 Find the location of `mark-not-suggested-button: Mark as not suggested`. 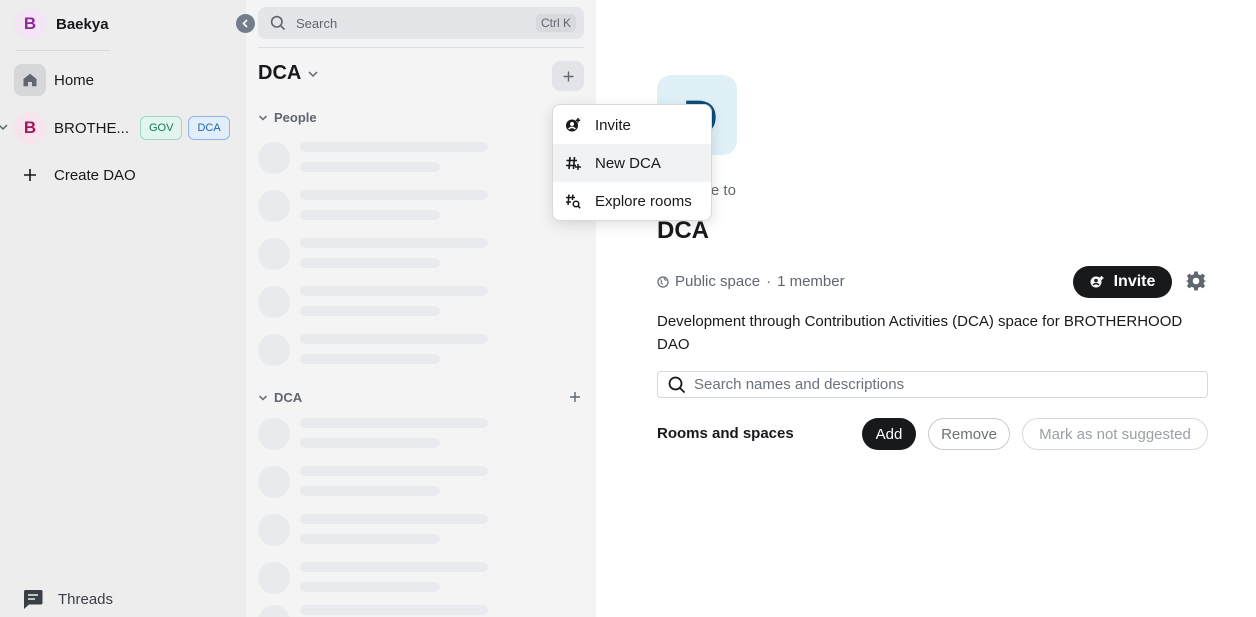

mark-not-suggested-button: Mark as not suggested is located at coordinates (1115, 434).